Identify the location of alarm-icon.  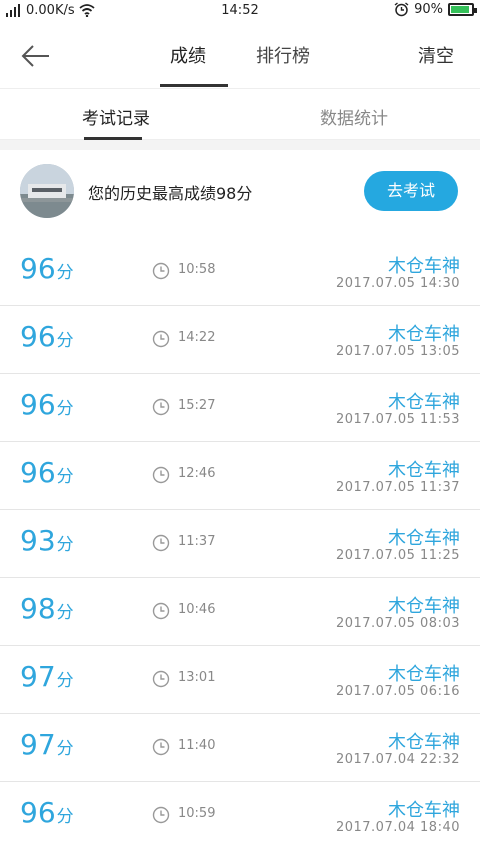
(401, 9).